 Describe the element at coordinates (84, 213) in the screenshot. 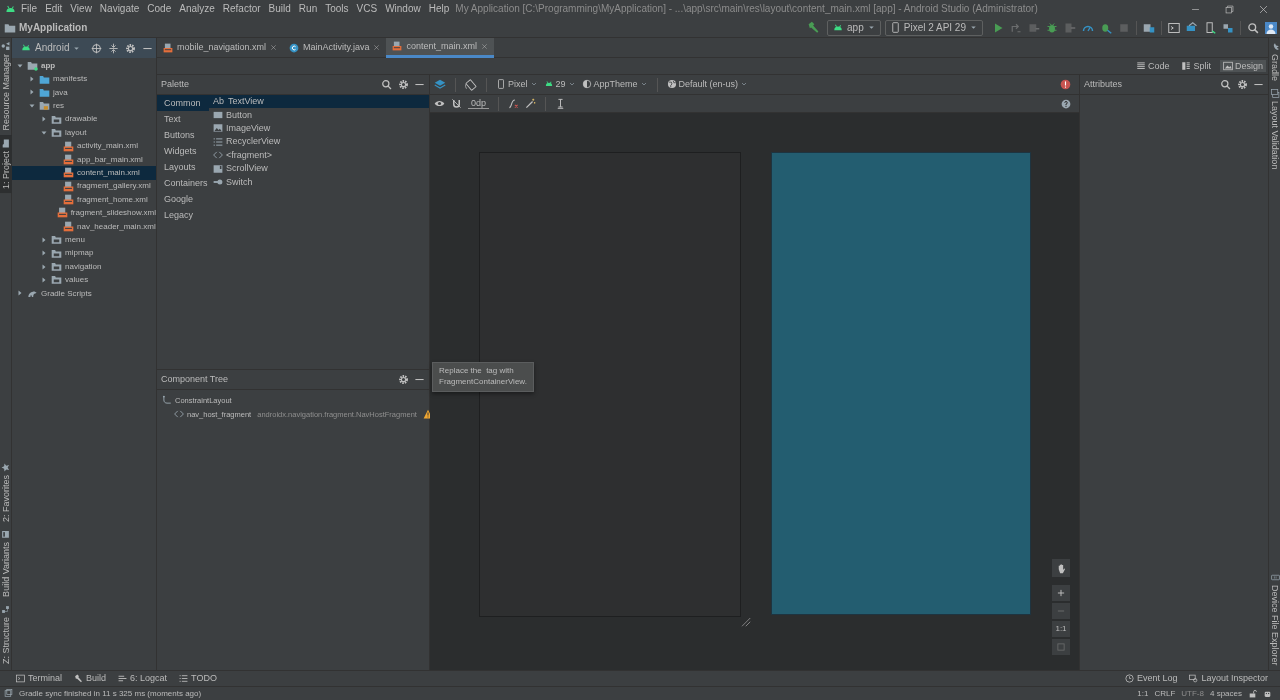

I see `tree-item: fragment_slideshow.xml` at that location.